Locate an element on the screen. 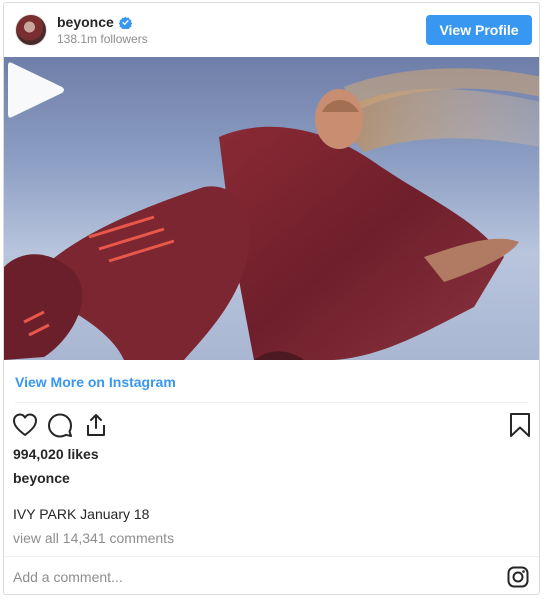 The width and height of the screenshot is (547, 601). post-header: beyonce 138.1m followers View Profile is located at coordinates (271, 30).